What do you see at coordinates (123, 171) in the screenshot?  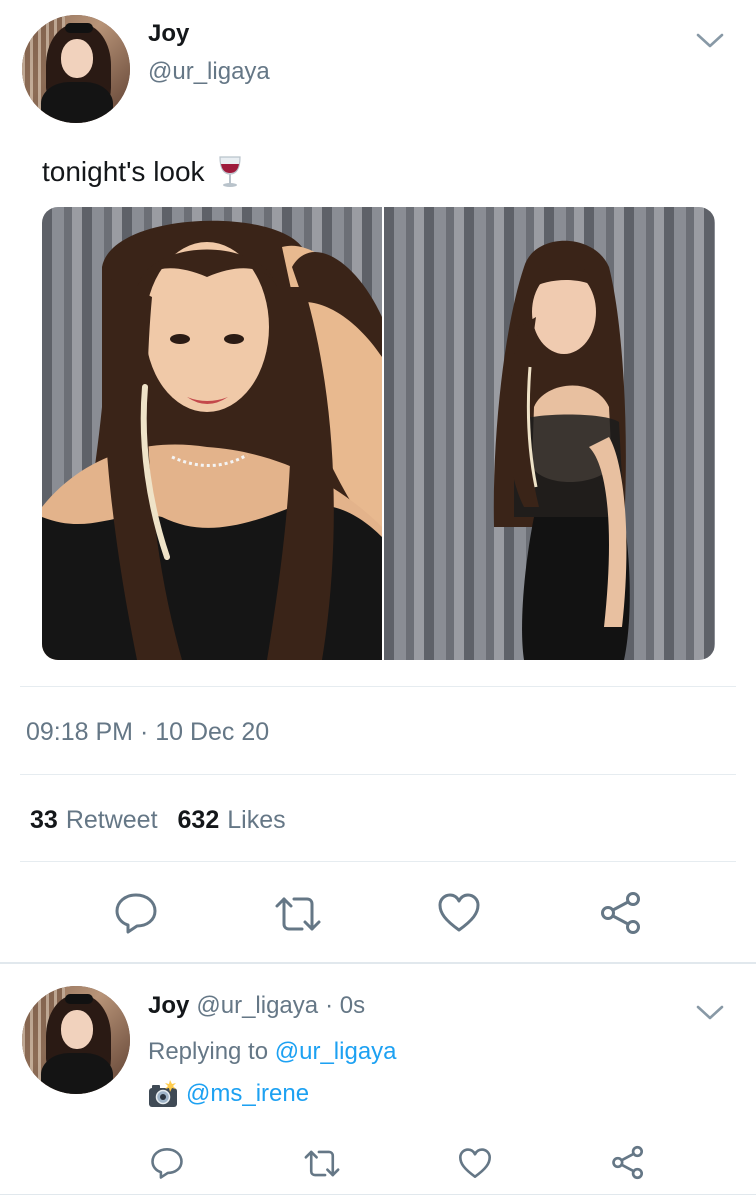 I see `tweet-text-content: tonight's look` at bounding box center [123, 171].